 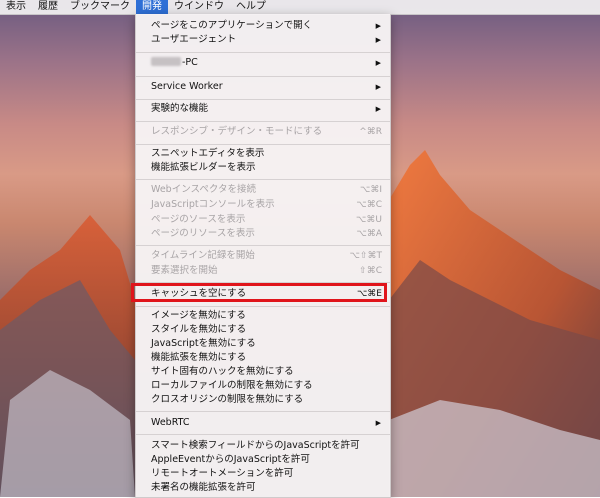 What do you see at coordinates (187, 86) in the screenshot?
I see `menu-item-label: Service Worker` at bounding box center [187, 86].